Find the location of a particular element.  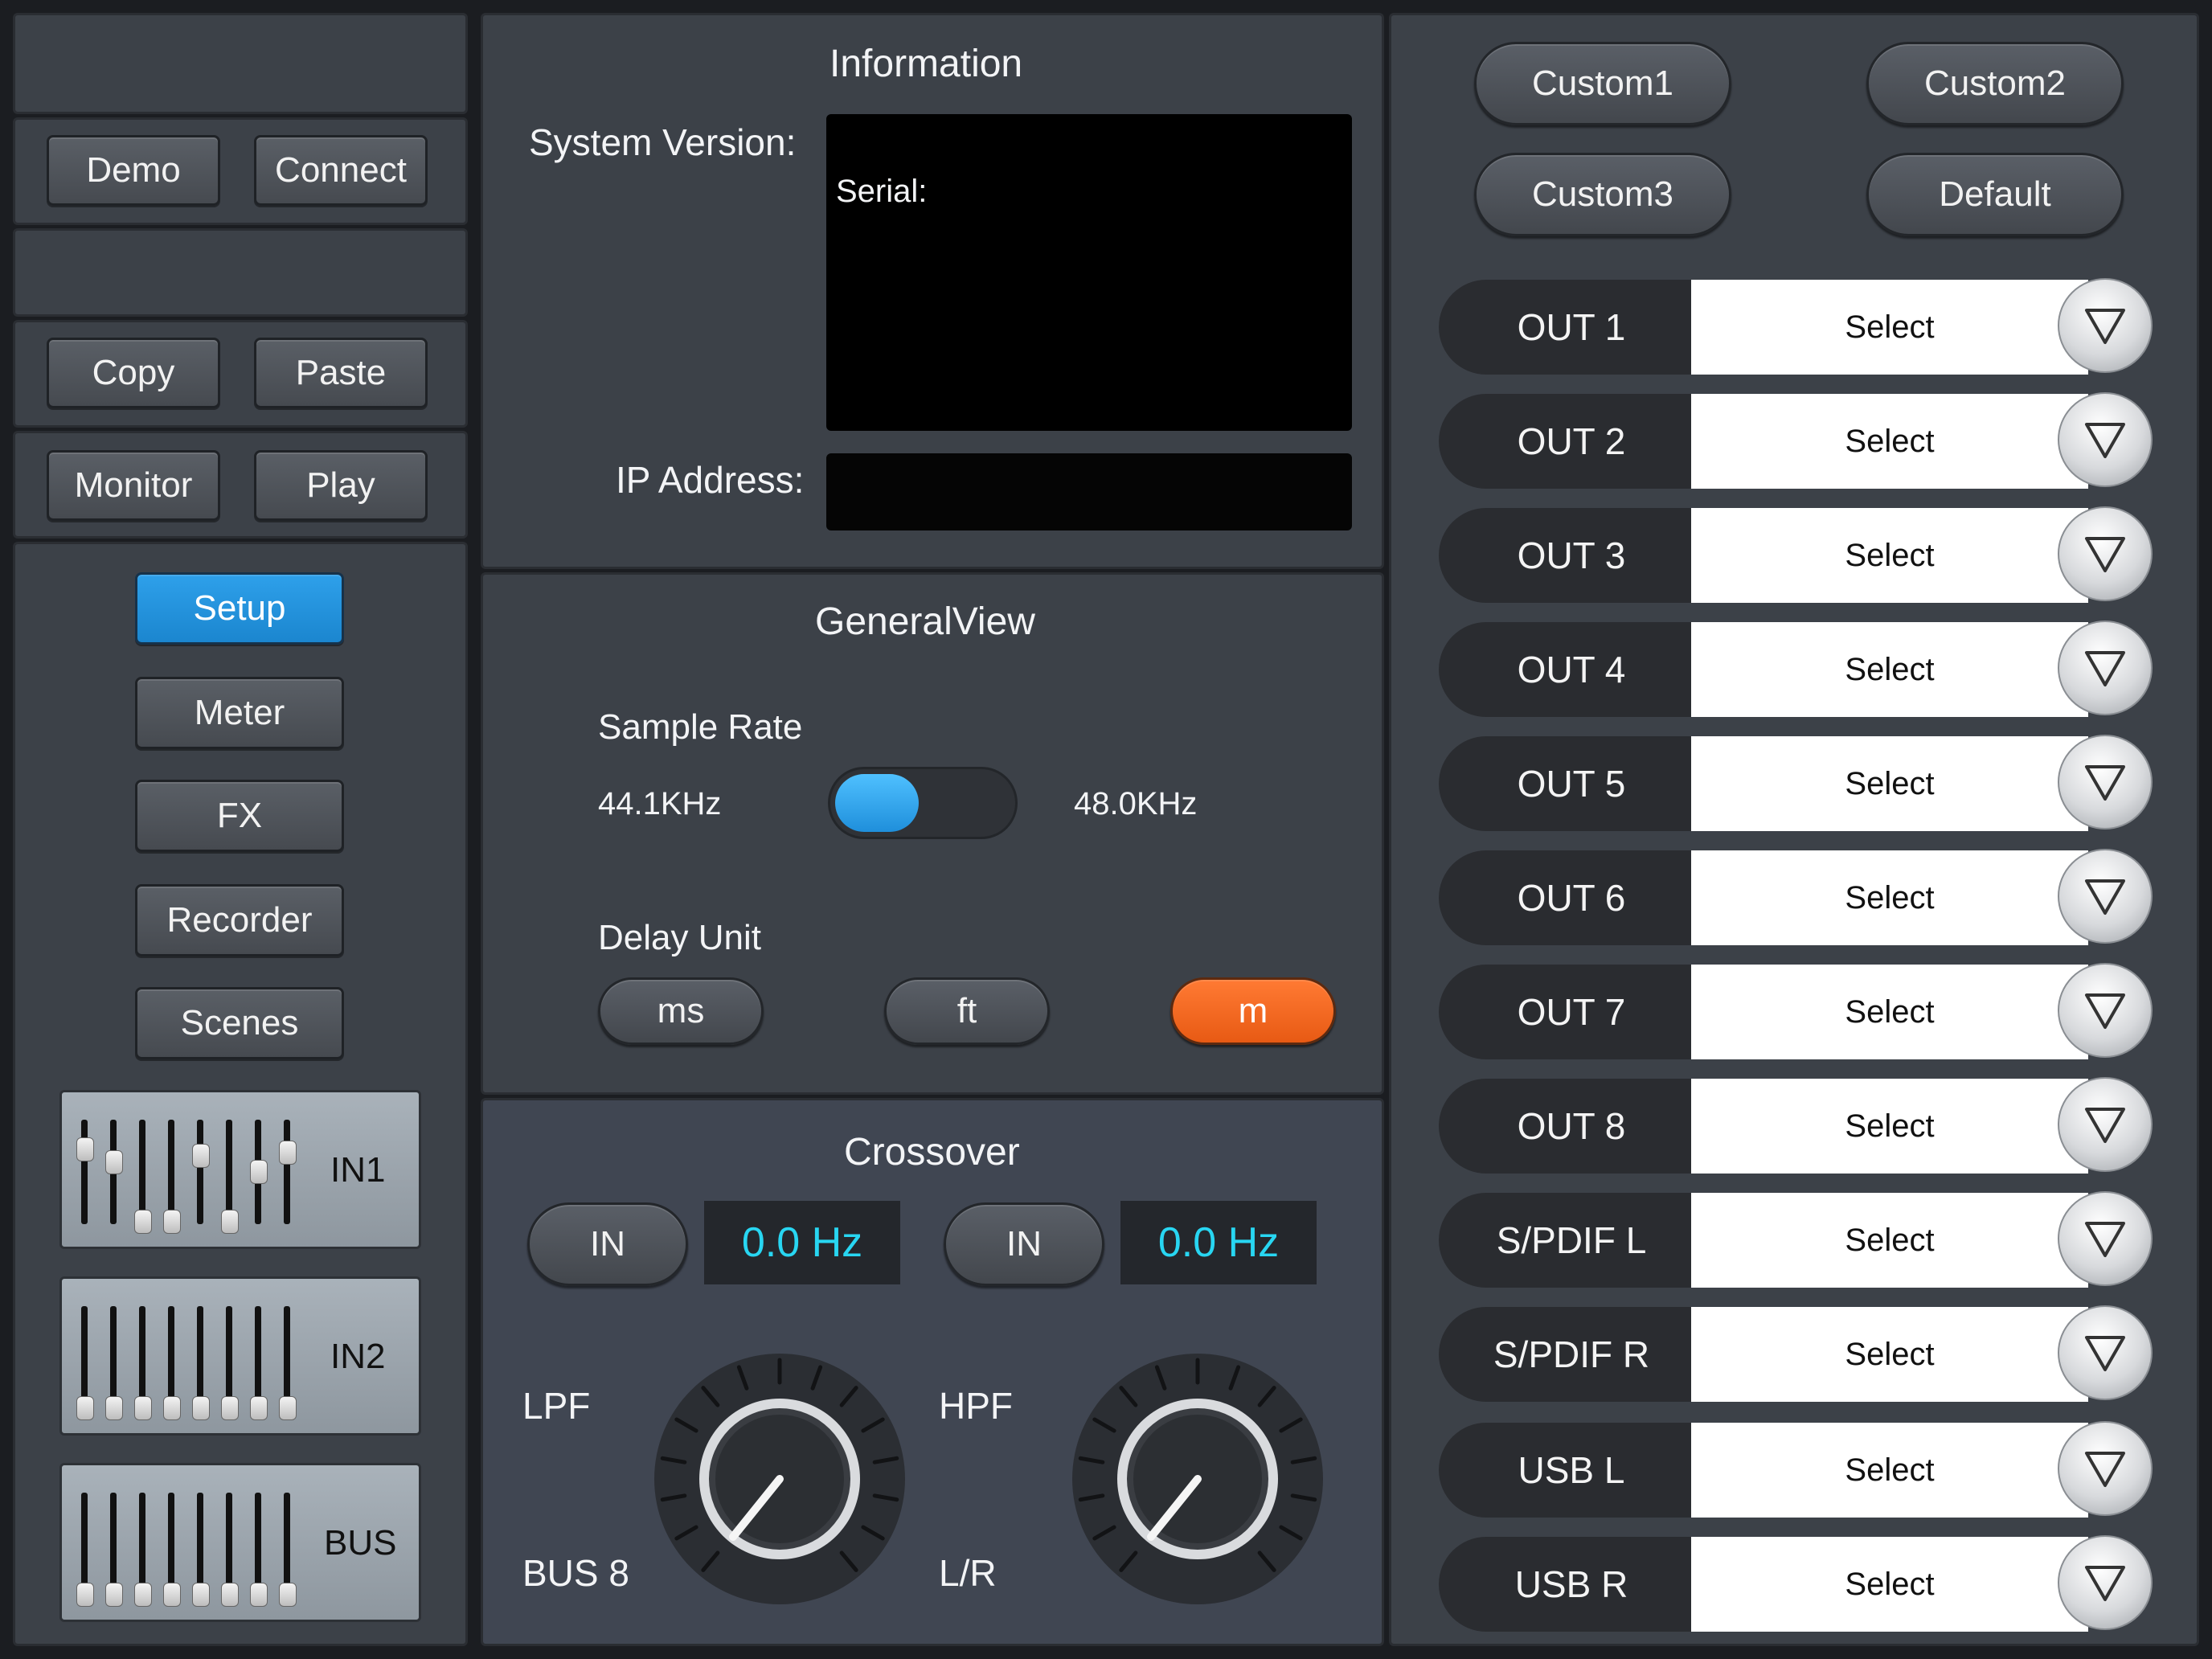

output-label: USB L is located at coordinates (1571, 1470).